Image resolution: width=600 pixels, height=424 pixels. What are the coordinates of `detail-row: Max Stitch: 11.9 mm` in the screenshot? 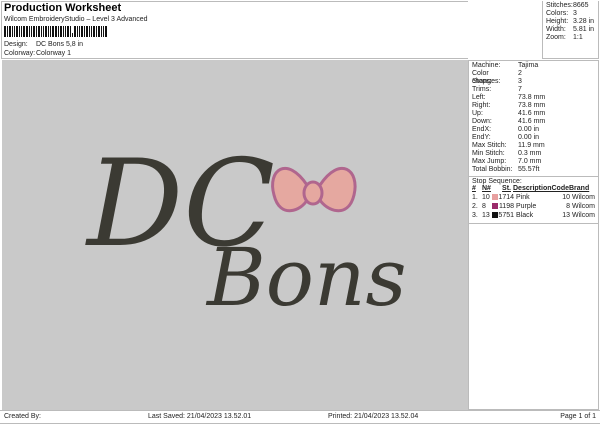 It's located at (533, 146).